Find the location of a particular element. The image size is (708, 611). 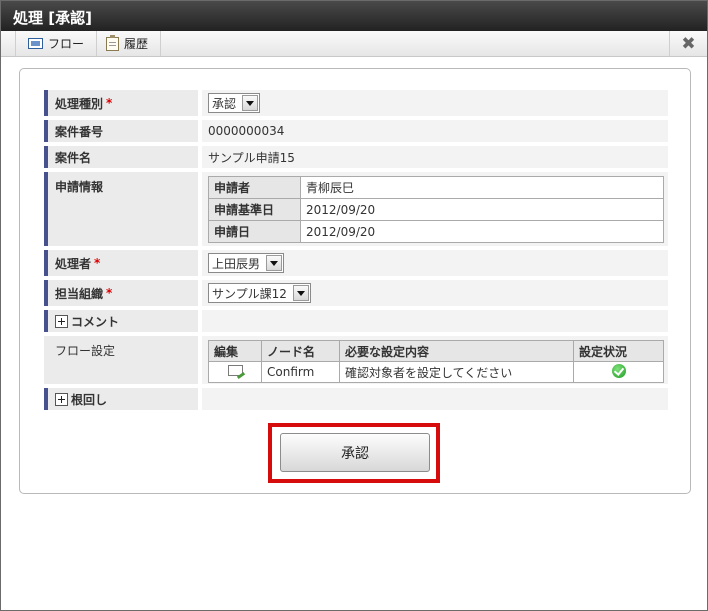

table-row: 申請日 2012/09/20 is located at coordinates (436, 231).